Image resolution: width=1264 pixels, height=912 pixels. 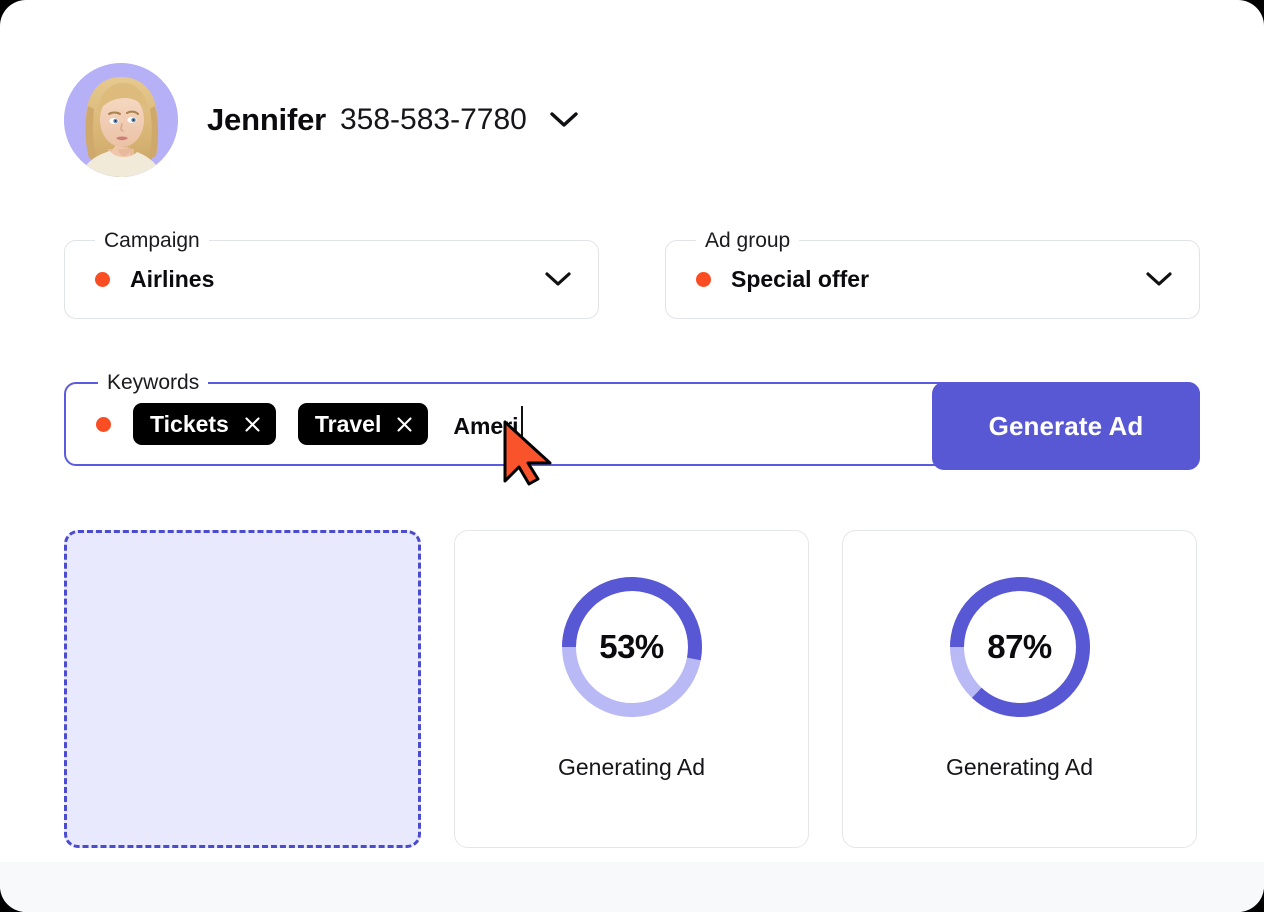 I want to click on keywords-input: Tickets Travel Ameri, so click(x=502, y=424).